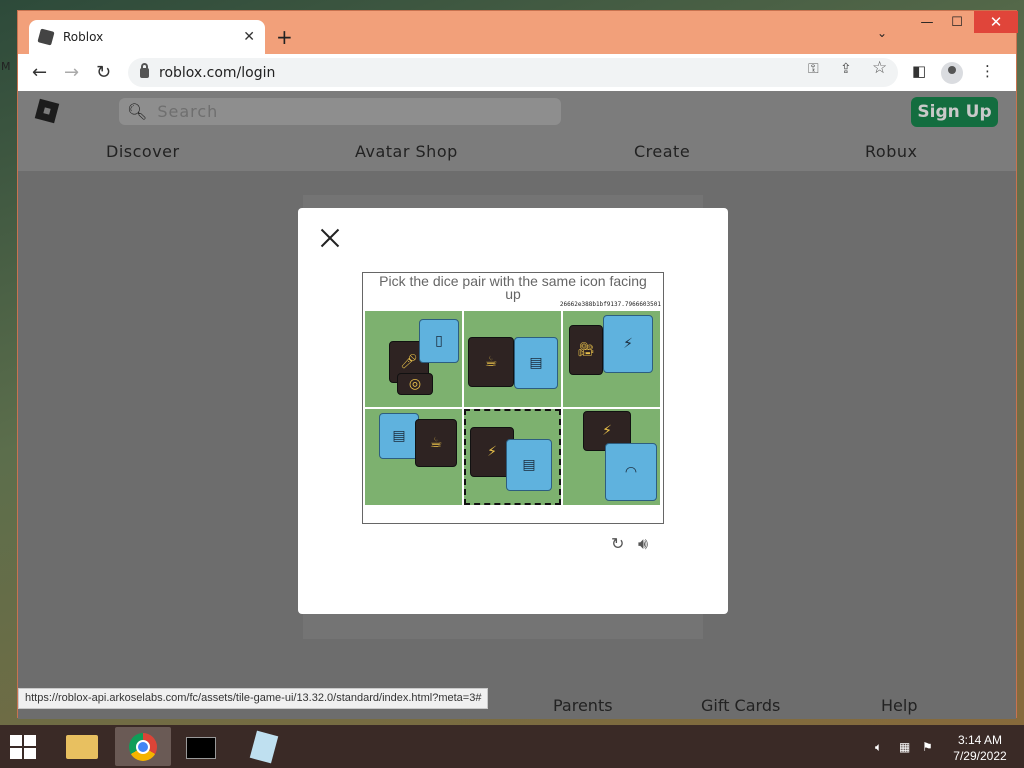 The width and height of the screenshot is (1024, 768). Describe the element at coordinates (996, 22) in the screenshot. I see `window-close-icon: ✕` at that location.